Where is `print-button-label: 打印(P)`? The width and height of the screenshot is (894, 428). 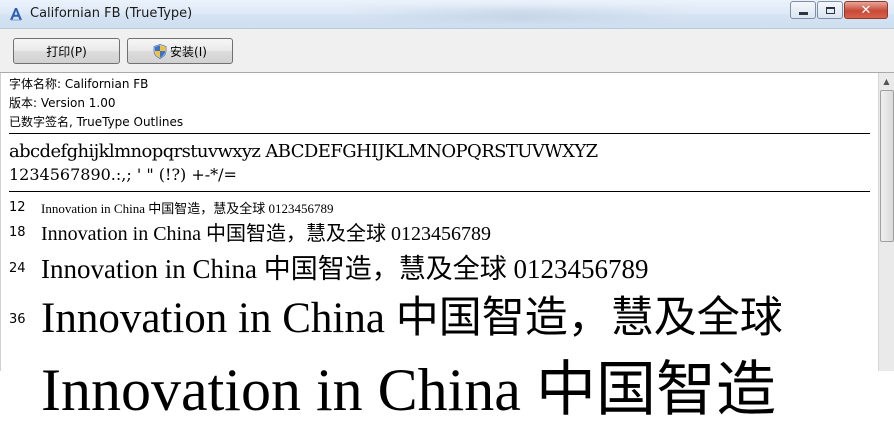 print-button-label: 打印(P) is located at coordinates (66, 51).